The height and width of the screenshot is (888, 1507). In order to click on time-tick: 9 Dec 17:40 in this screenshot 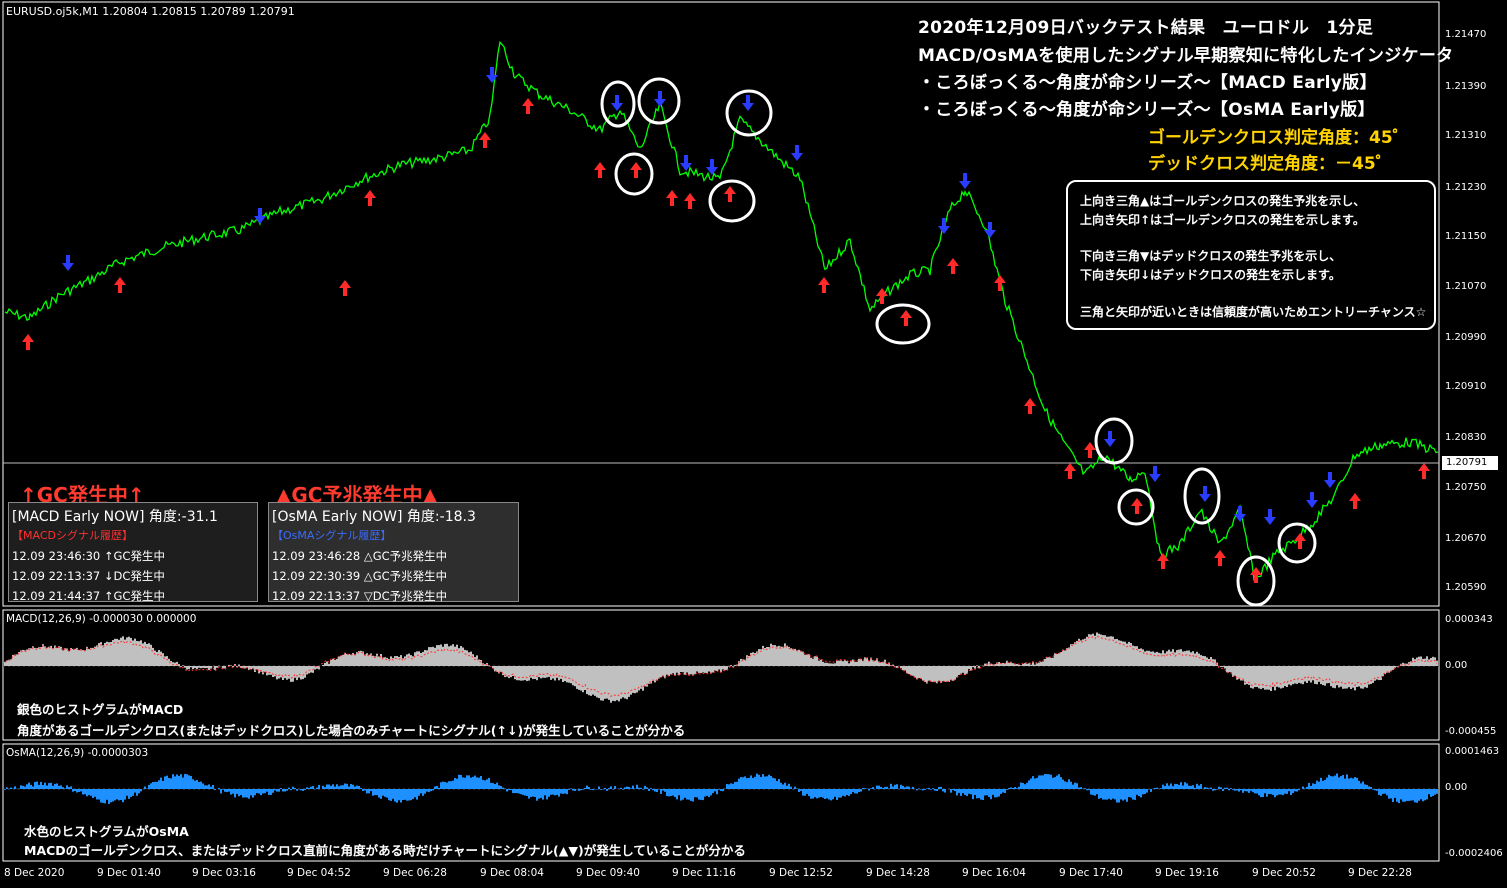, I will do `click(1091, 873)`.